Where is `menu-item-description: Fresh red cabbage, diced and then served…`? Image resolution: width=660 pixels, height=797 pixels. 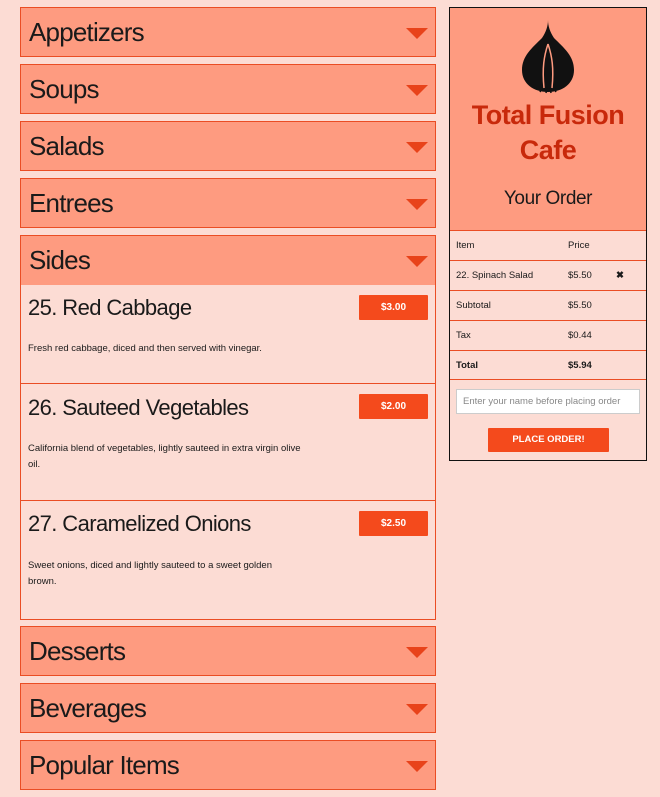 menu-item-description: Fresh red cabbage, diced and then served… is located at coordinates (145, 348).